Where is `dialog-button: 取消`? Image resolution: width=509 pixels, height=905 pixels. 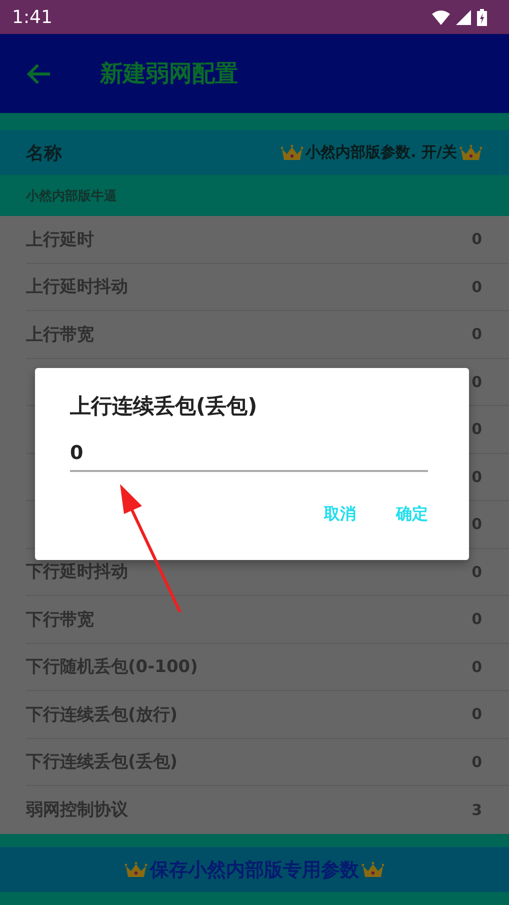
dialog-button: 取消 is located at coordinates (340, 514).